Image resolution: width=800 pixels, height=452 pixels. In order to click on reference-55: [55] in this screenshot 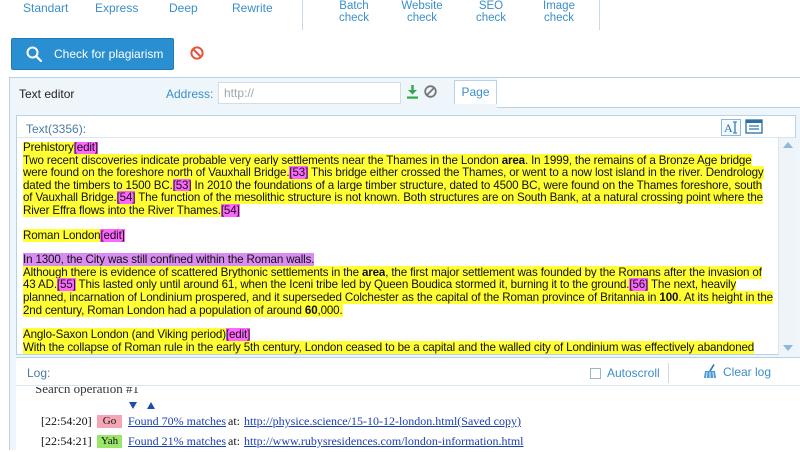, I will do `click(66, 285)`.